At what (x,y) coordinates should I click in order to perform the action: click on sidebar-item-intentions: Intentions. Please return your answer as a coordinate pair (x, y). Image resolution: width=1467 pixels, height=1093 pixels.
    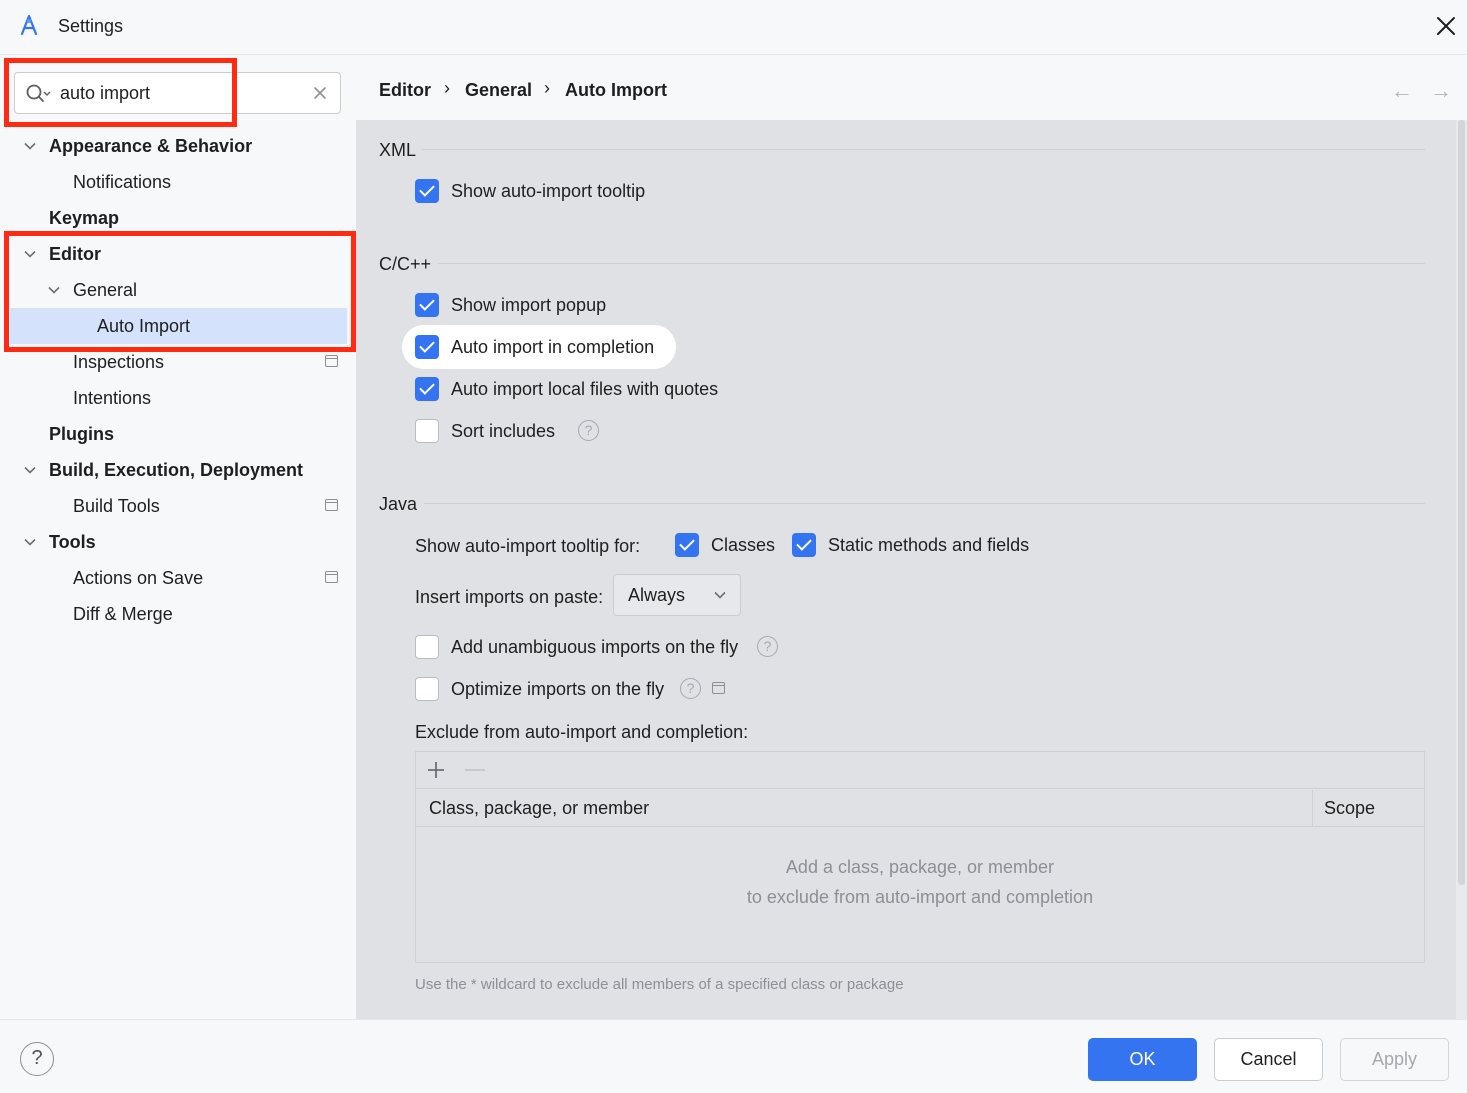
    Looking at the image, I should click on (177, 398).